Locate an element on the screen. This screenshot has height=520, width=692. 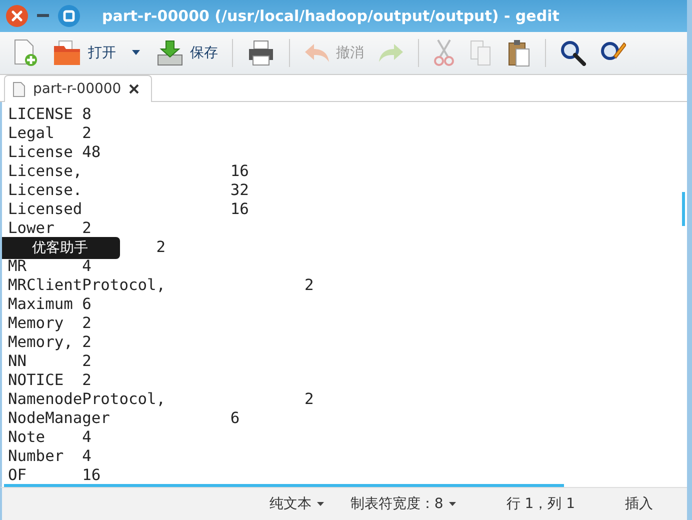
text-line: License, 16 is located at coordinates (128, 171).